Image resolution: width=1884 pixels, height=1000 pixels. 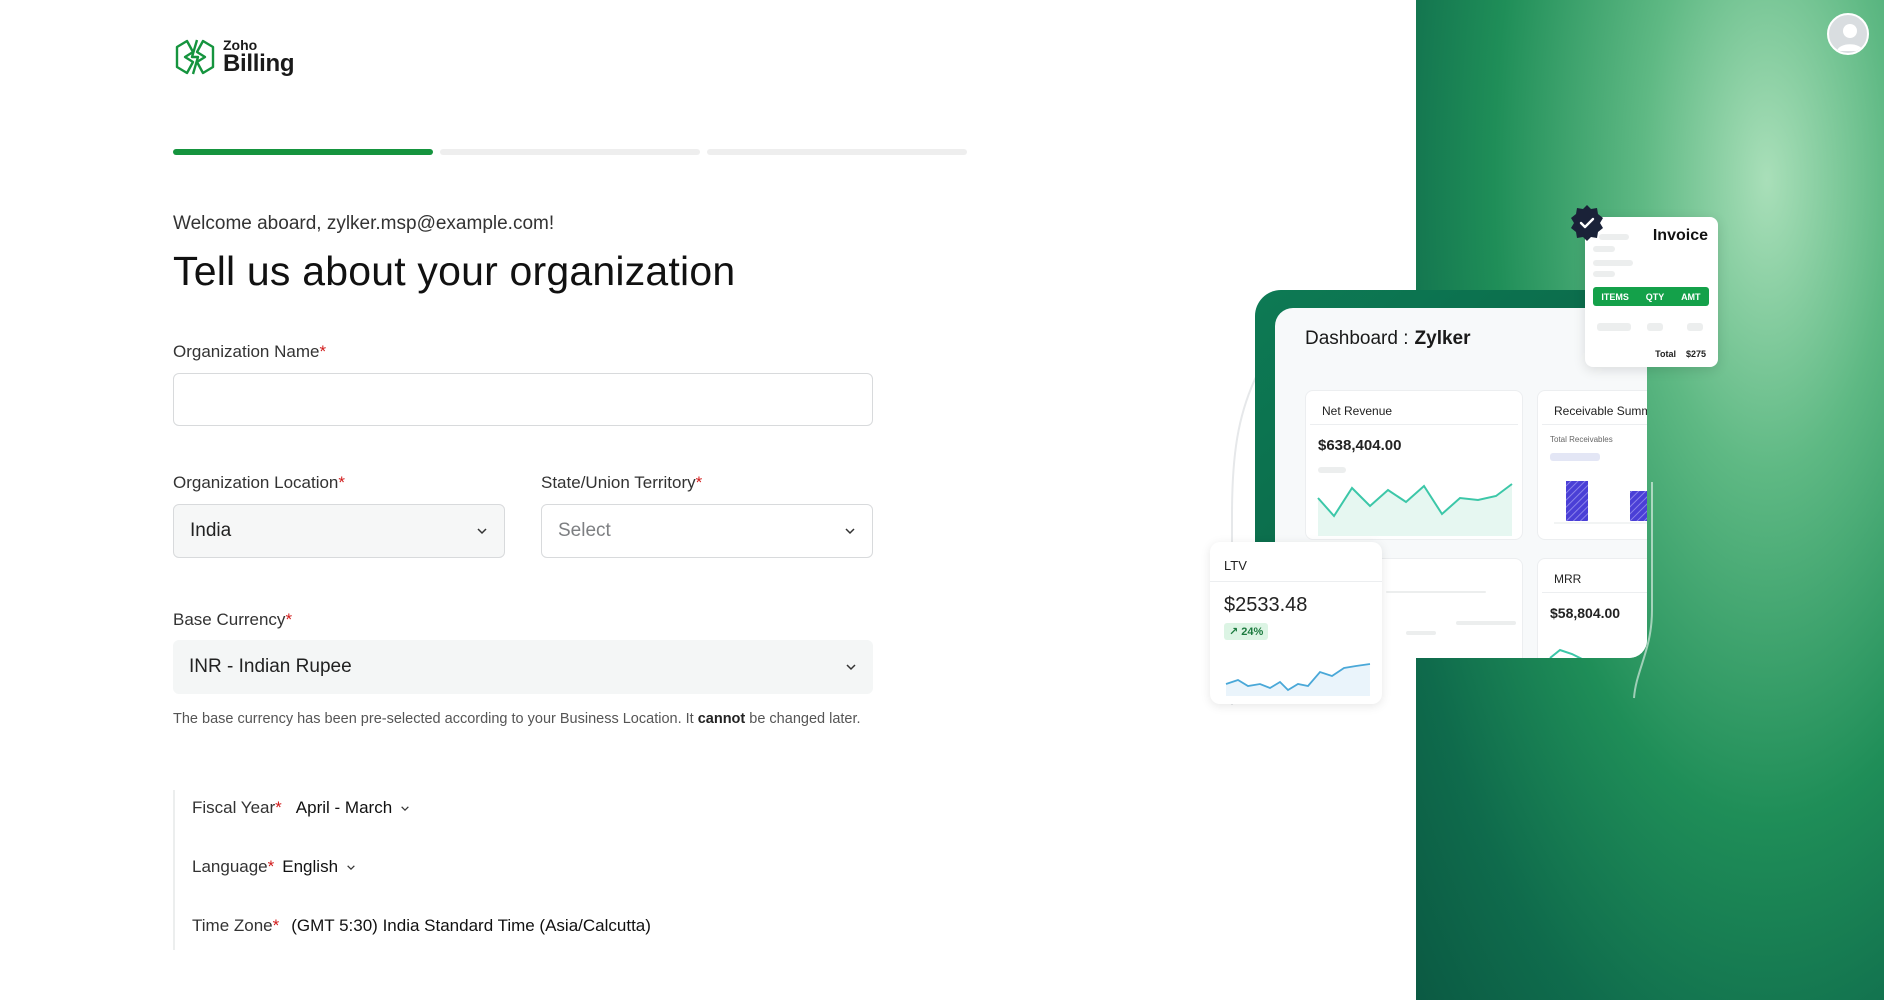 What do you see at coordinates (1587, 223) in the screenshot?
I see `verified-check-icon` at bounding box center [1587, 223].